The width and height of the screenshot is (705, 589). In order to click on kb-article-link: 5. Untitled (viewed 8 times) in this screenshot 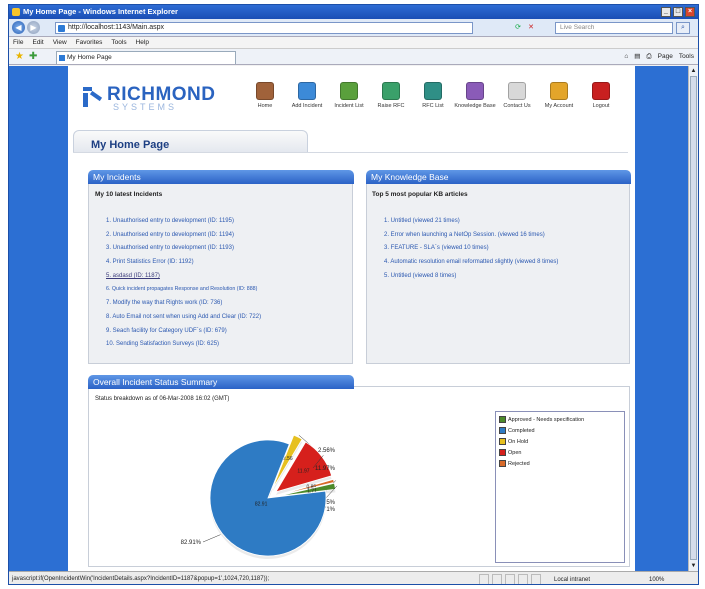, I will do `click(471, 277)`.